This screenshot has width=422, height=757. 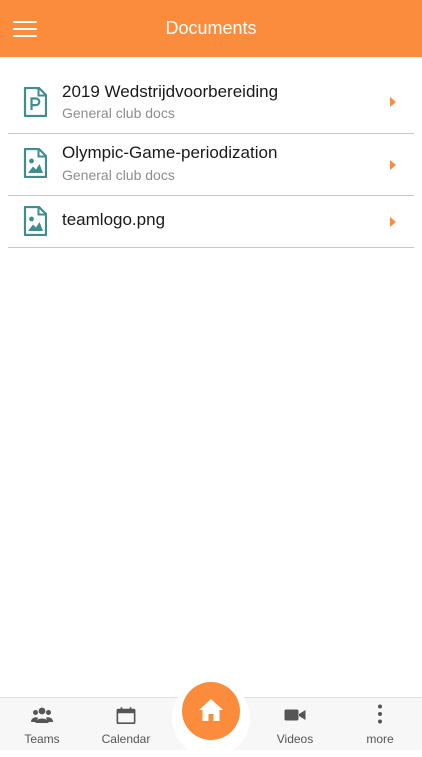 I want to click on divider, so click(x=211, y=247).